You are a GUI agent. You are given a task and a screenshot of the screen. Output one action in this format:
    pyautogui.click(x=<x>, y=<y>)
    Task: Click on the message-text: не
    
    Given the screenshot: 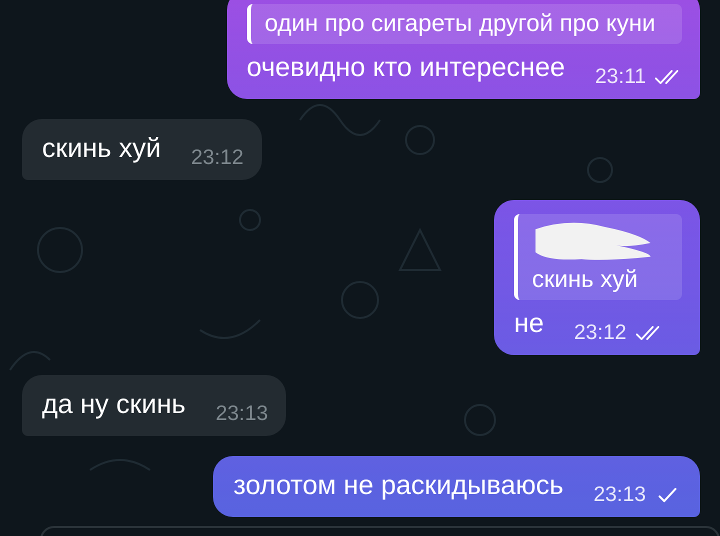 What is the action you would take?
    pyautogui.click(x=529, y=323)
    